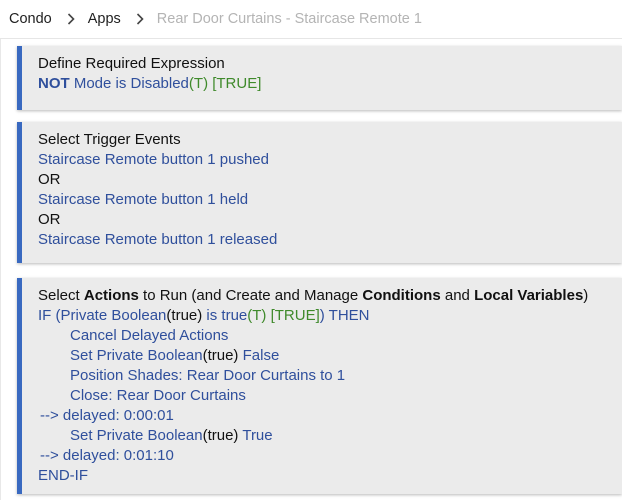 The width and height of the screenshot is (622, 500). Describe the element at coordinates (529, 295) in the screenshot. I see `actions-title-local-variables: Local Variables` at that location.